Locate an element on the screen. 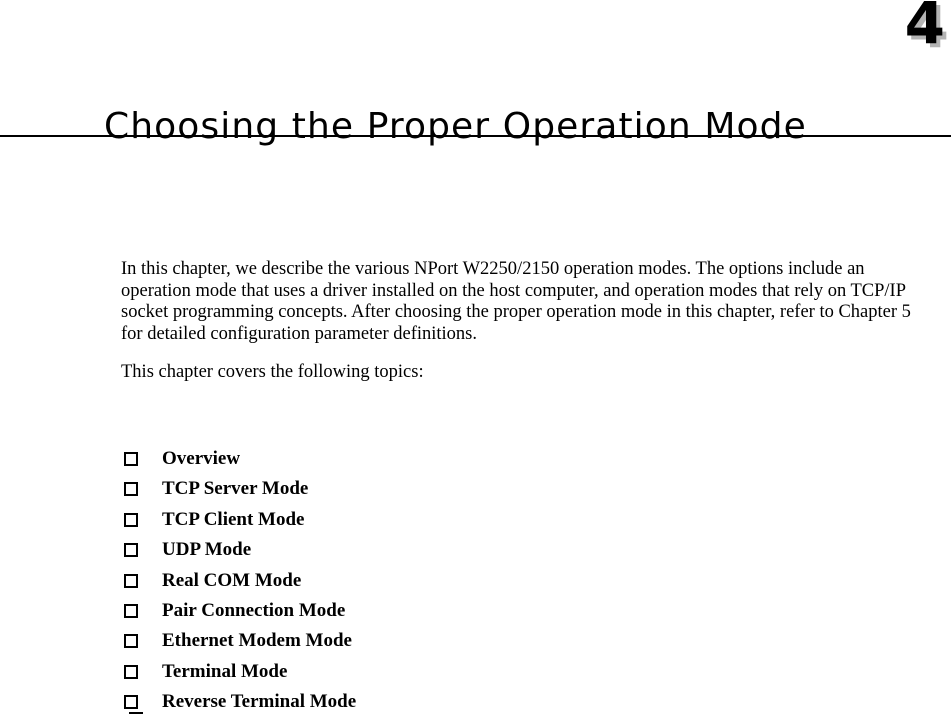 This screenshot has height=720, width=951. topic-label: Real COM Mode is located at coordinates (232, 580).